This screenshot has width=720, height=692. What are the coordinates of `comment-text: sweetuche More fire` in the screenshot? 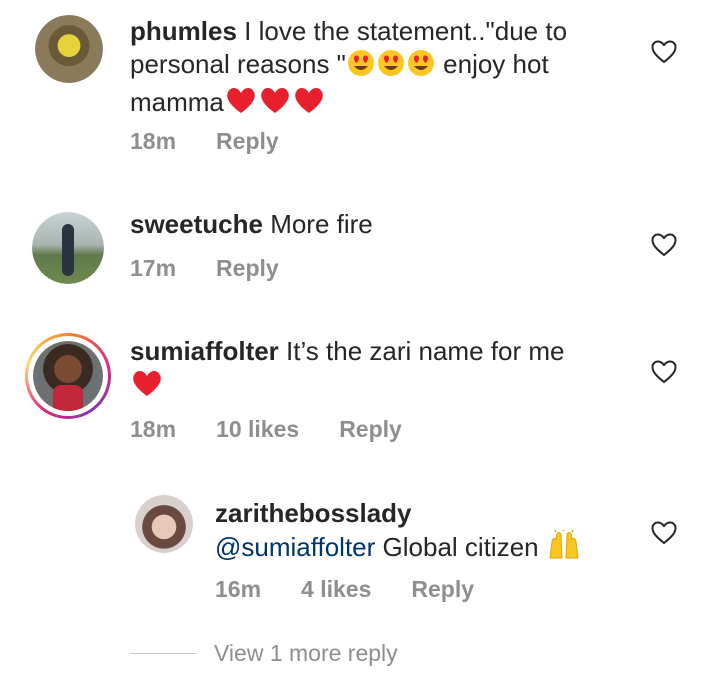 It's located at (251, 224).